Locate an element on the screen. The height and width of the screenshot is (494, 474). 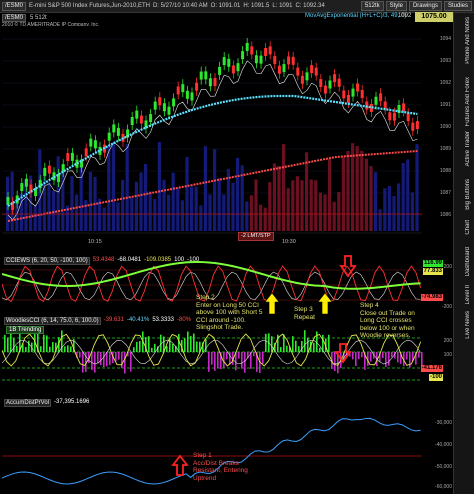
step3-up-arrow-icon is located at coordinates (325, 303).